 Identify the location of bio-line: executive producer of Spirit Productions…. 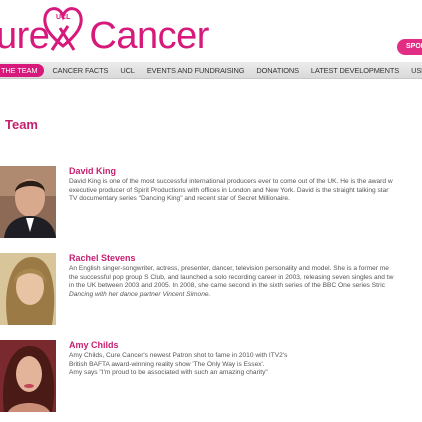
(229, 190).